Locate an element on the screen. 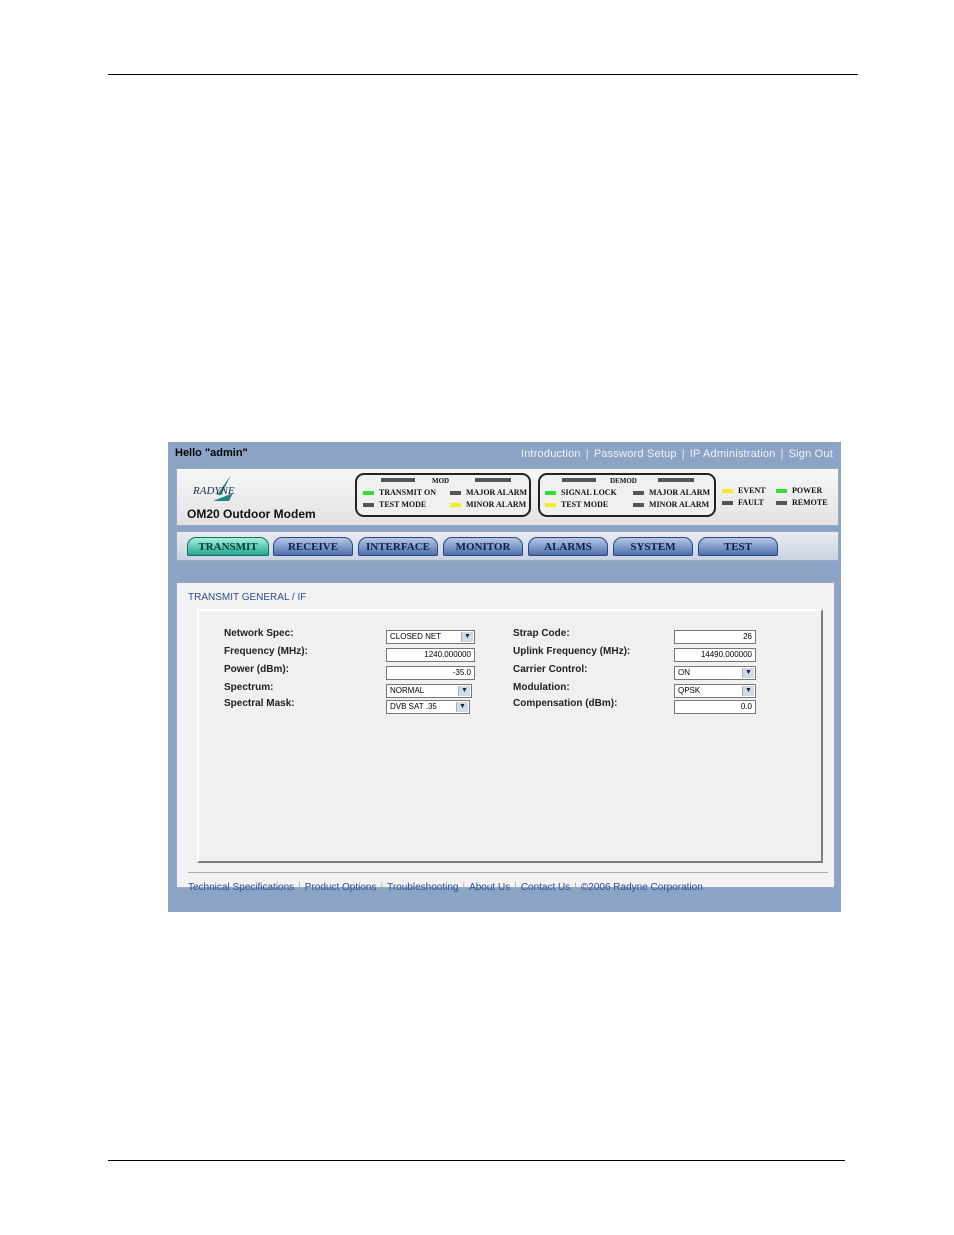 The height and width of the screenshot is (1235, 954). copyright: ©2006 Radyne Corporation is located at coordinates (641, 887).